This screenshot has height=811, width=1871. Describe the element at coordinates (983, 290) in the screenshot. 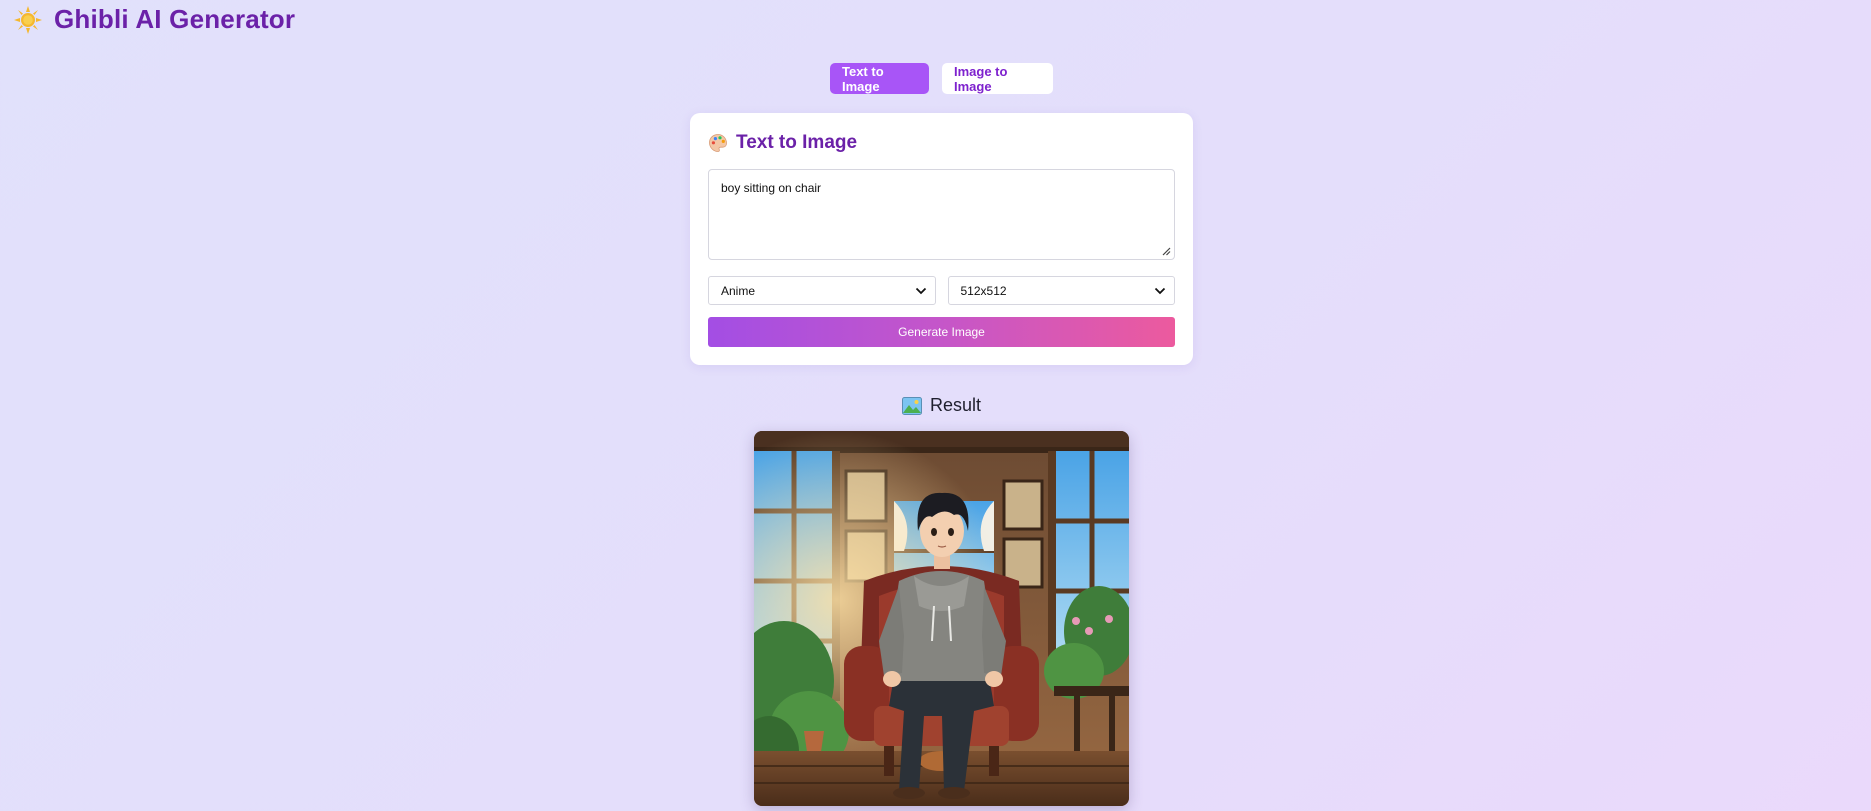

I see `size-select-value: 512x512` at that location.